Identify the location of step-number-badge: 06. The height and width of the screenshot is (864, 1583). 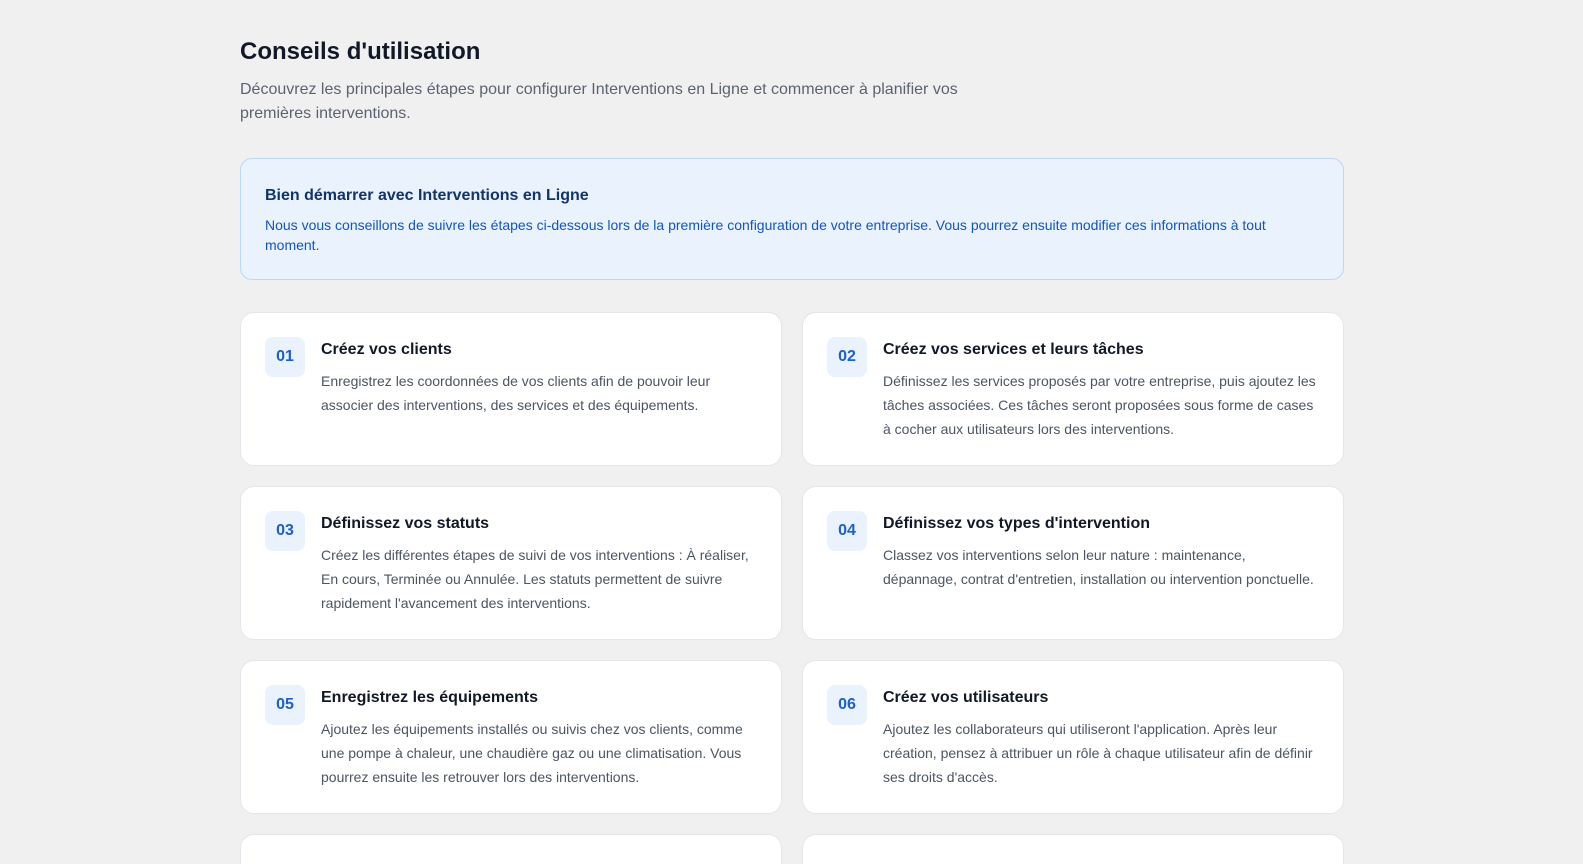
(847, 705).